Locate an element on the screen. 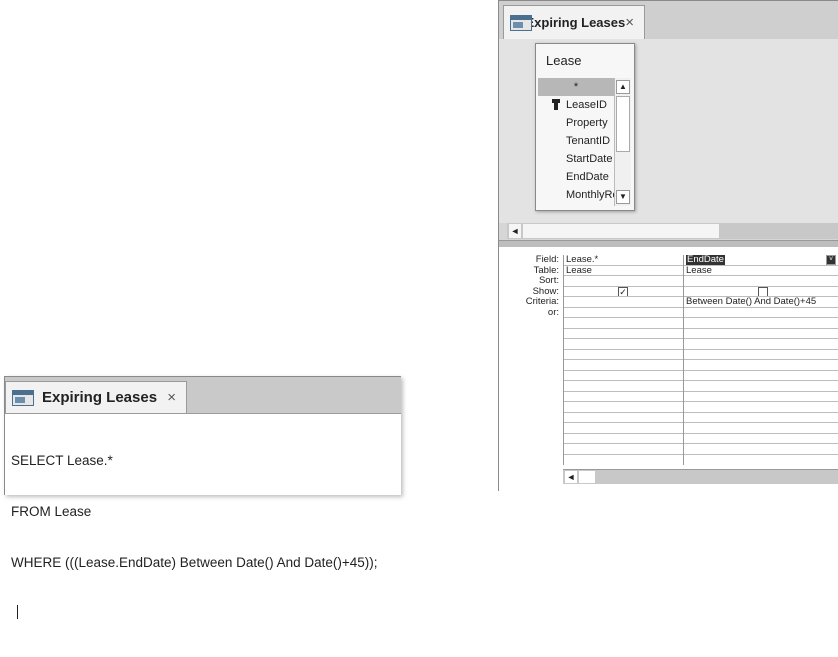 Image resolution: width=838 pixels, height=657 pixels. query-tab-expiring-leases: Expiring Leases × is located at coordinates (96, 397).